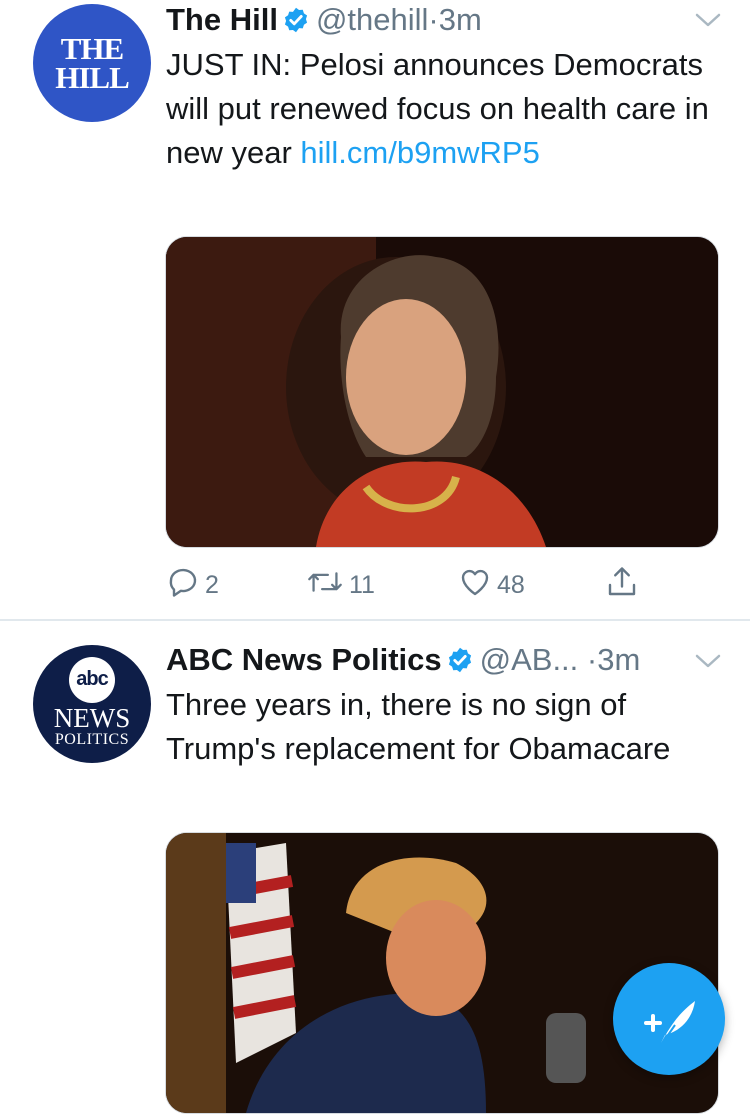 The width and height of the screenshot is (750, 1114). I want to click on reply-count: 2, so click(212, 584).